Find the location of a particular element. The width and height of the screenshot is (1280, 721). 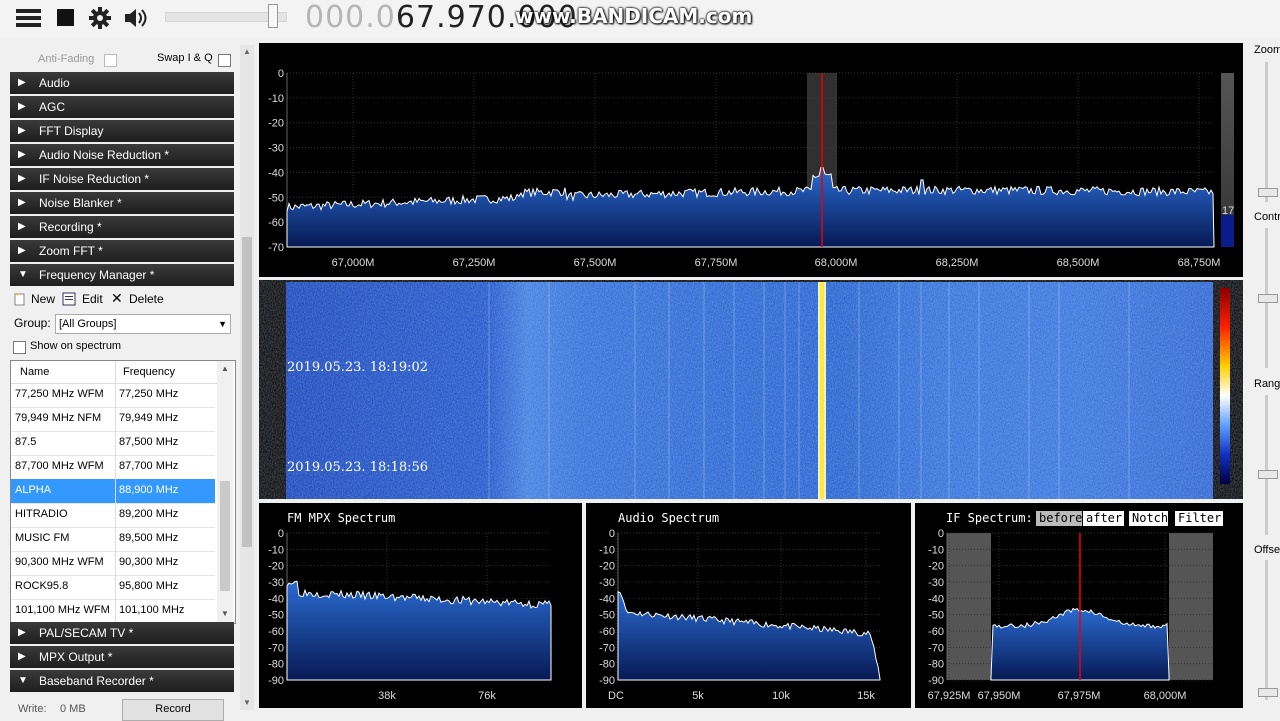

panel-header-frequency-manager: ▼ Frequency Manager * is located at coordinates (122, 276).